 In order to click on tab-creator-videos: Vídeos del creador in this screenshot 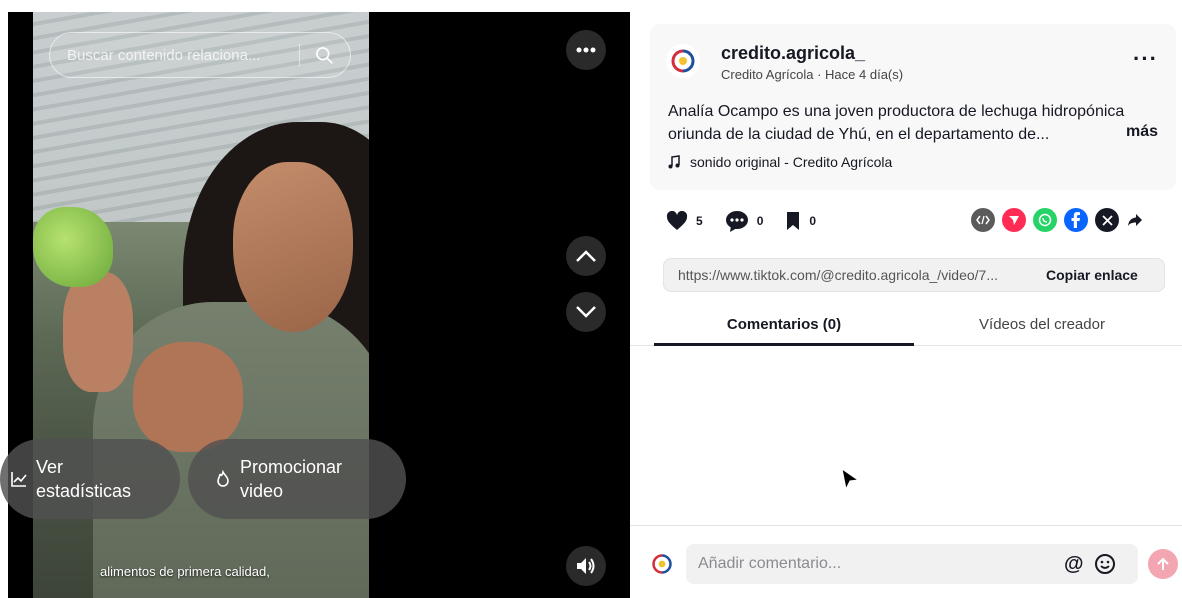, I will do `click(1042, 324)`.